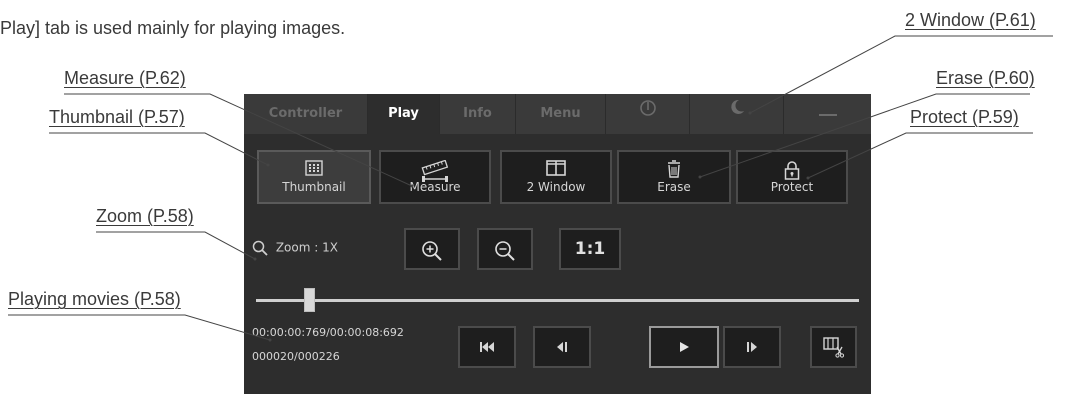  I want to click on tab-power, so click(648, 114).